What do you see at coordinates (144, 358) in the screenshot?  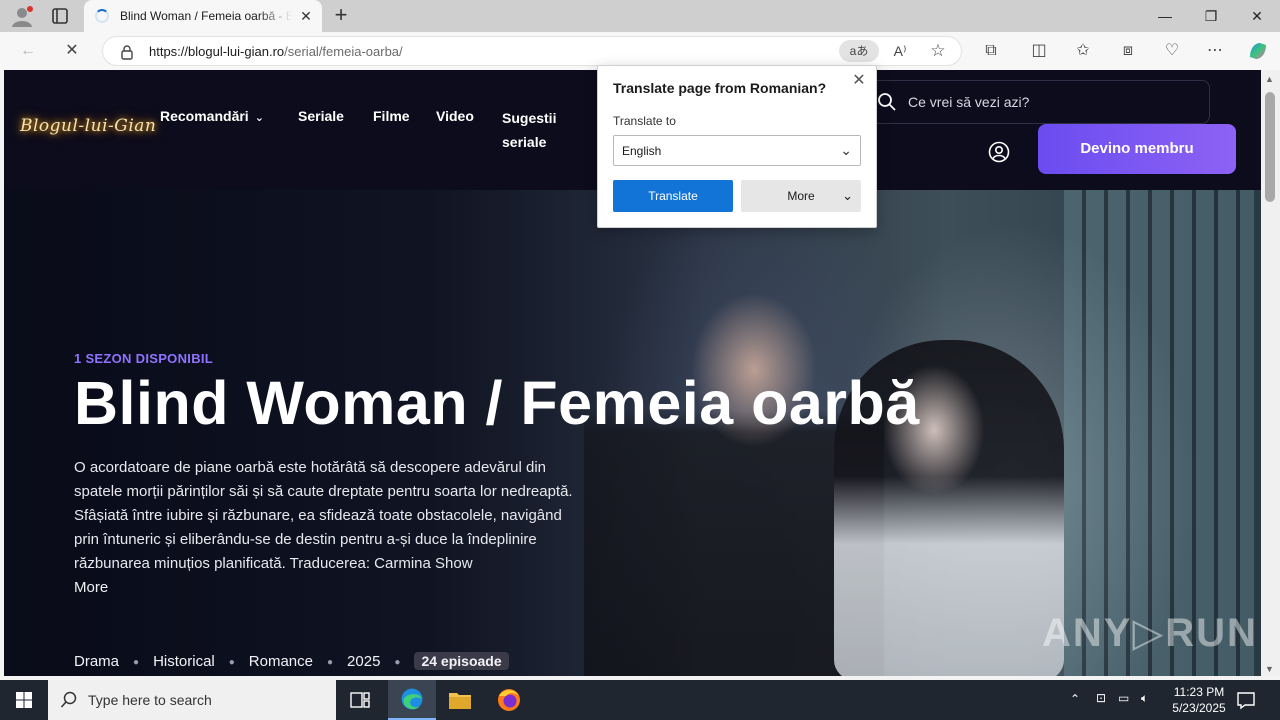 I see `season-label: 1 SEZON DISPONIBIL` at bounding box center [144, 358].